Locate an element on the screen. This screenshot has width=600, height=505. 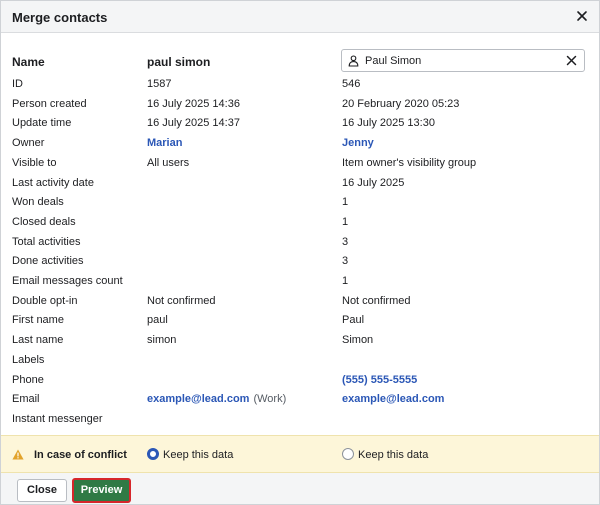
left-value: paul is located at coordinates (157, 320).